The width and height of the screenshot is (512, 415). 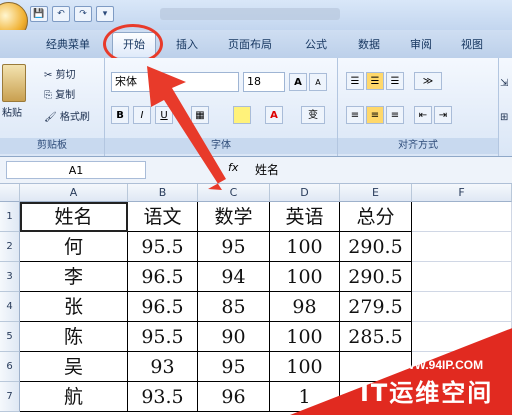 What do you see at coordinates (437, 365) in the screenshot?
I see `watermark-url: WWW.94IP.COM` at bounding box center [437, 365].